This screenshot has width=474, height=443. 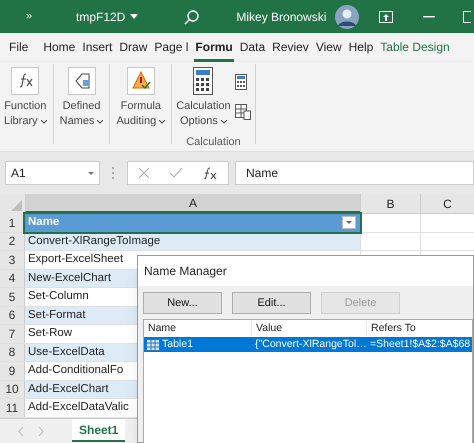 I want to click on next-sheet-icon, so click(x=41, y=431).